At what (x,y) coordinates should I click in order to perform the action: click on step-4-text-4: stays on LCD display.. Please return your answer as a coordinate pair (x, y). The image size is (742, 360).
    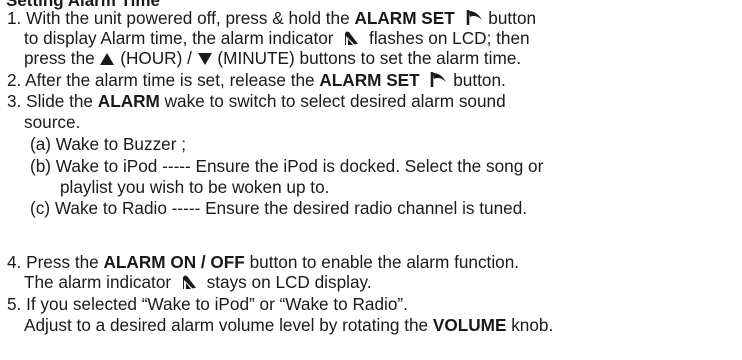
    Looking at the image, I should click on (286, 282).